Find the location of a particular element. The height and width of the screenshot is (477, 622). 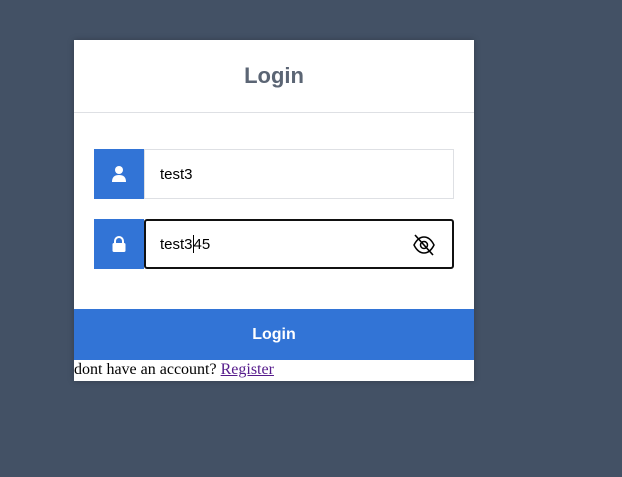

username-field: test3 is located at coordinates (299, 174).